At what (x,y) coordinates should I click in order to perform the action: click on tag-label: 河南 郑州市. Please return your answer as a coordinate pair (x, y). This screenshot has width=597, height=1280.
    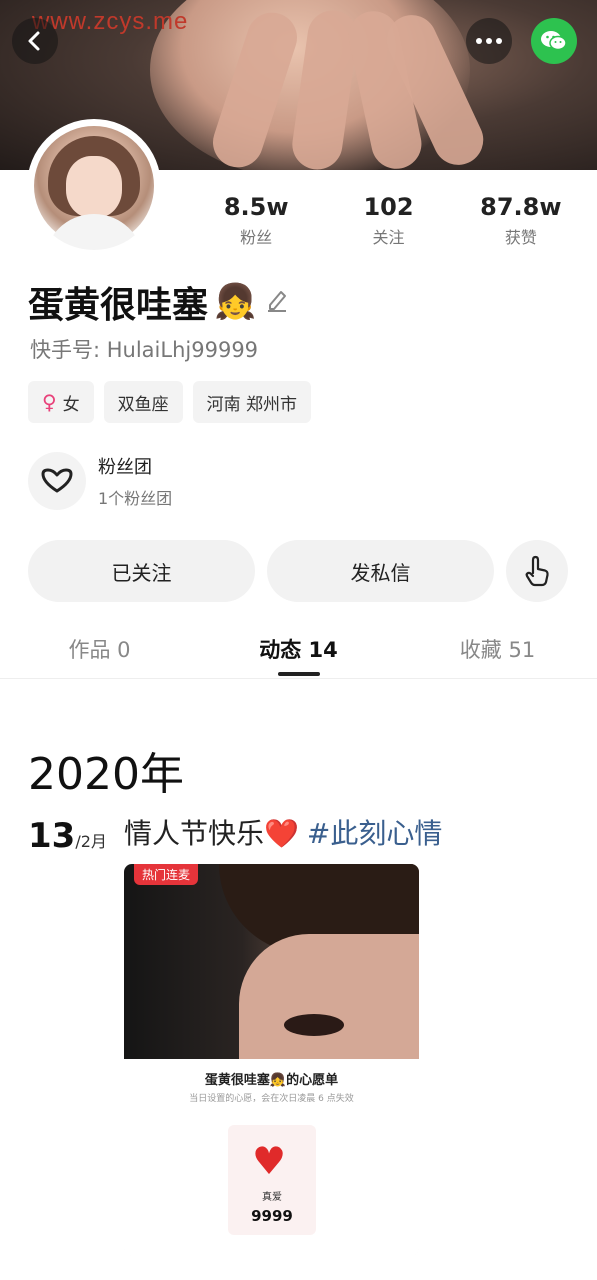
    Looking at the image, I should click on (252, 404).